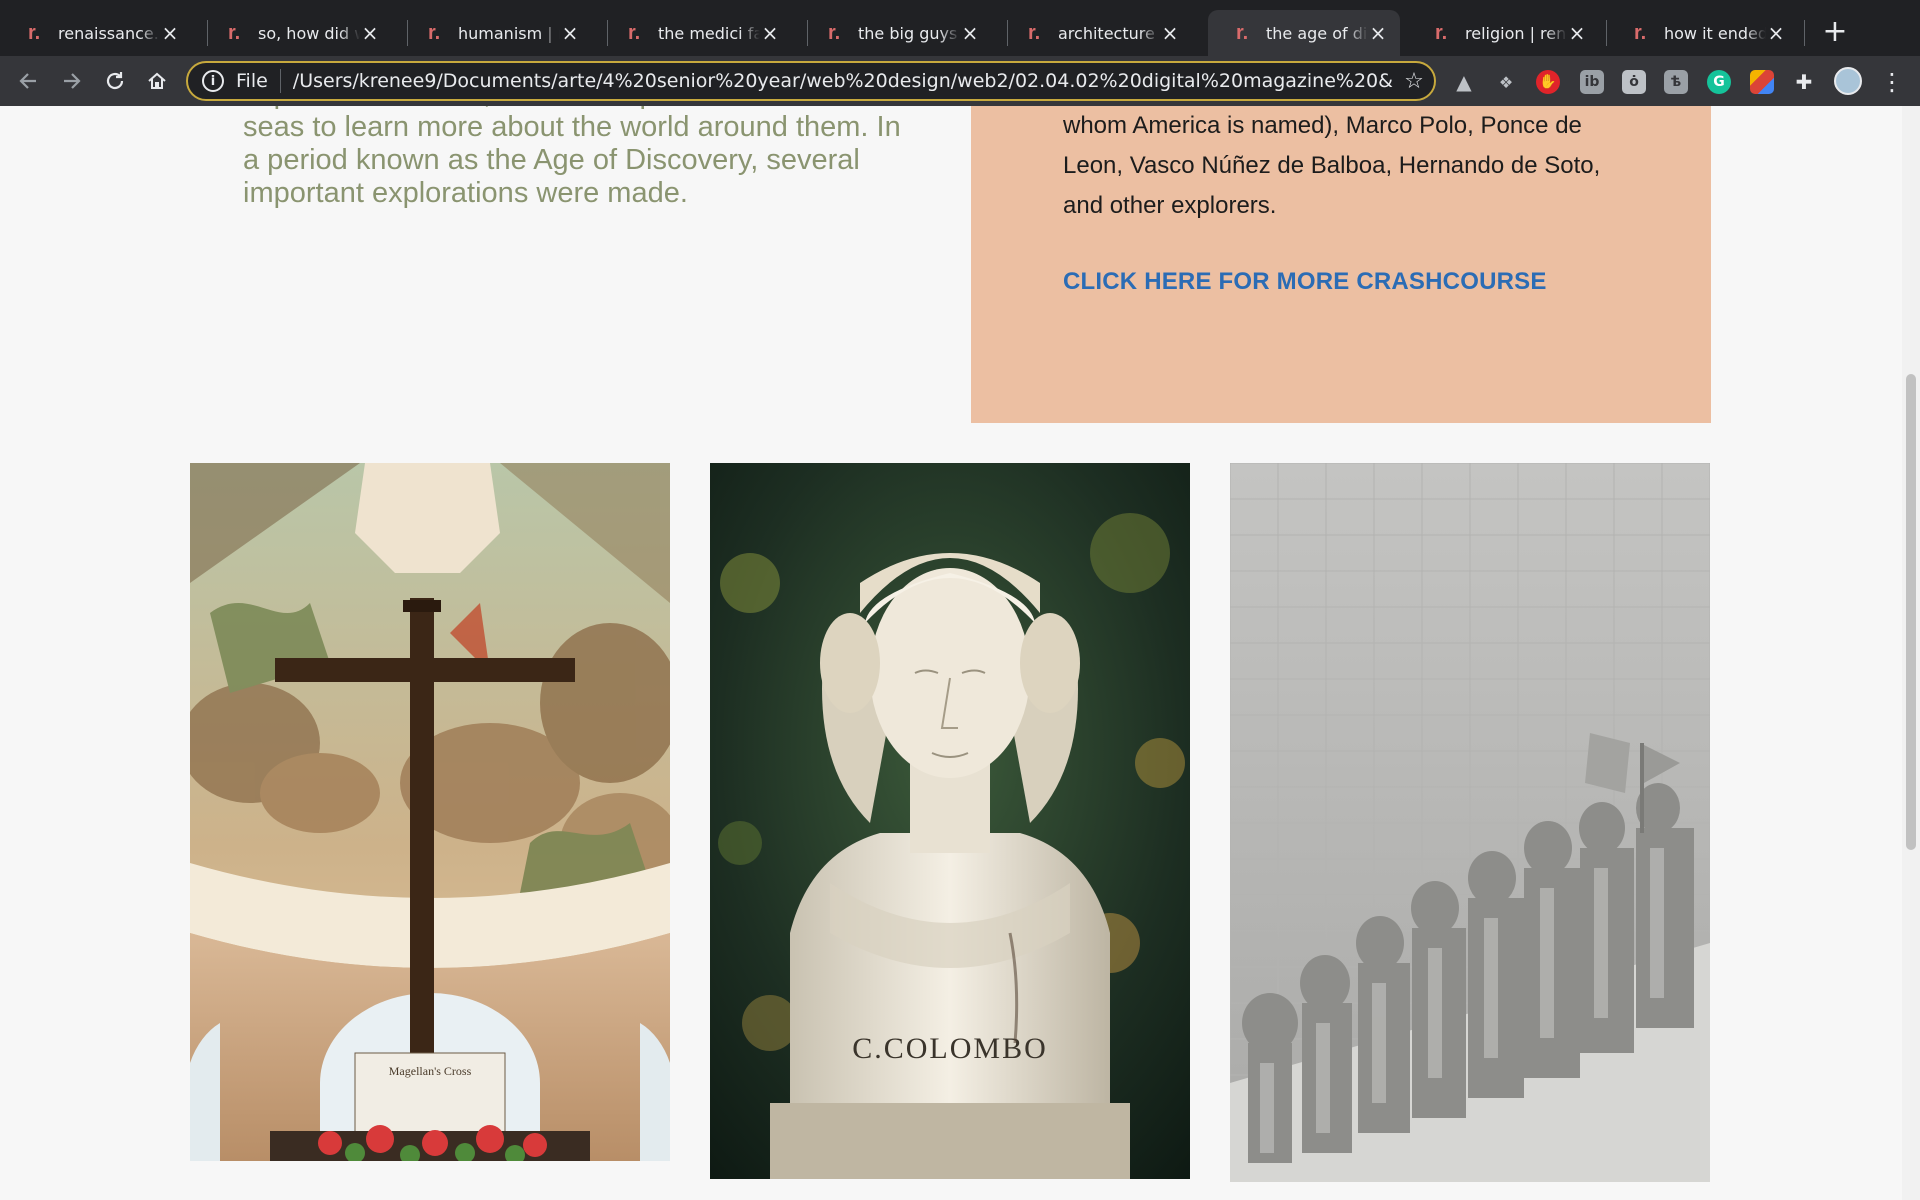  I want to click on back-icon, so click(28, 81).